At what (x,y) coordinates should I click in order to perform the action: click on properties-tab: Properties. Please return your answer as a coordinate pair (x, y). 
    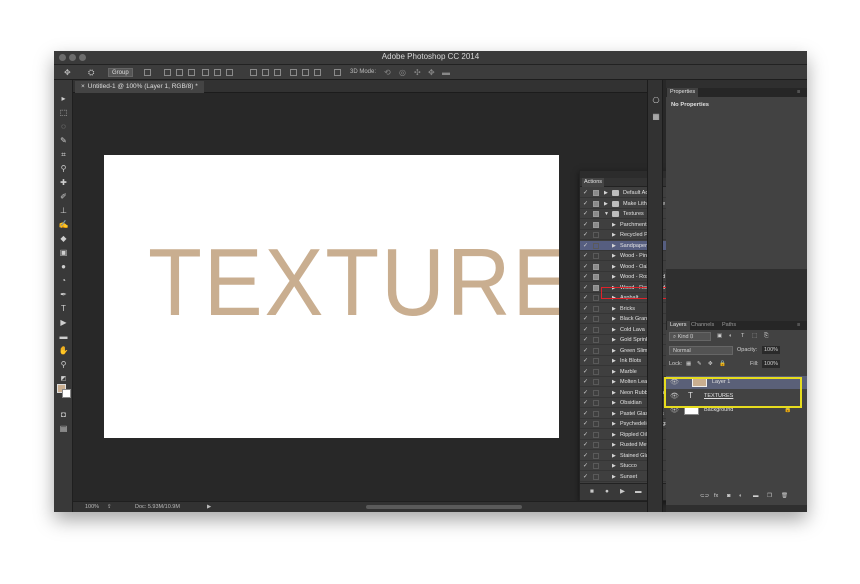
    Looking at the image, I should click on (683, 92).